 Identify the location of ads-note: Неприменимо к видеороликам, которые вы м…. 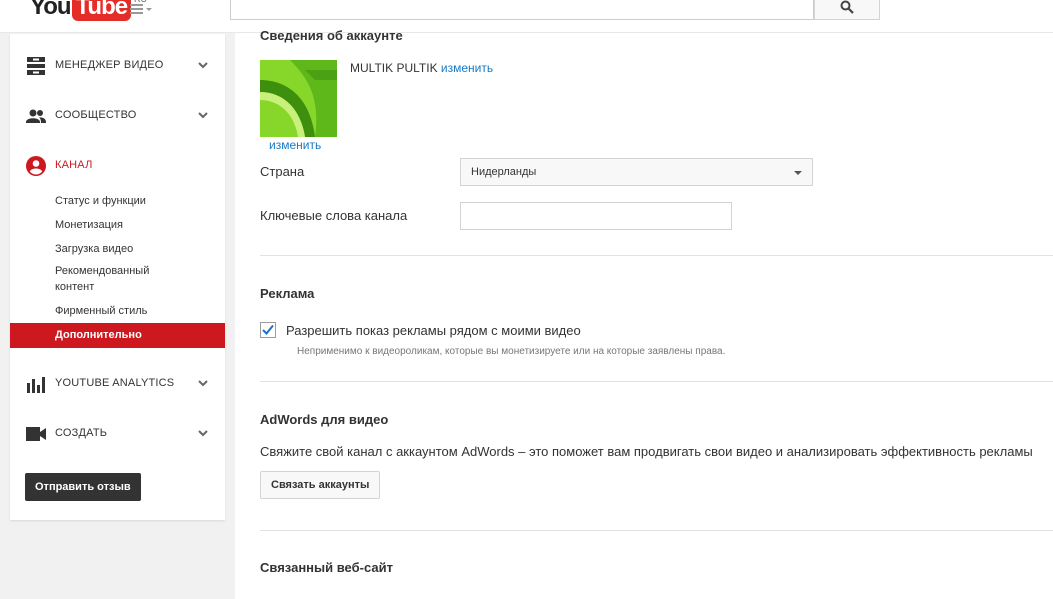
(511, 351).